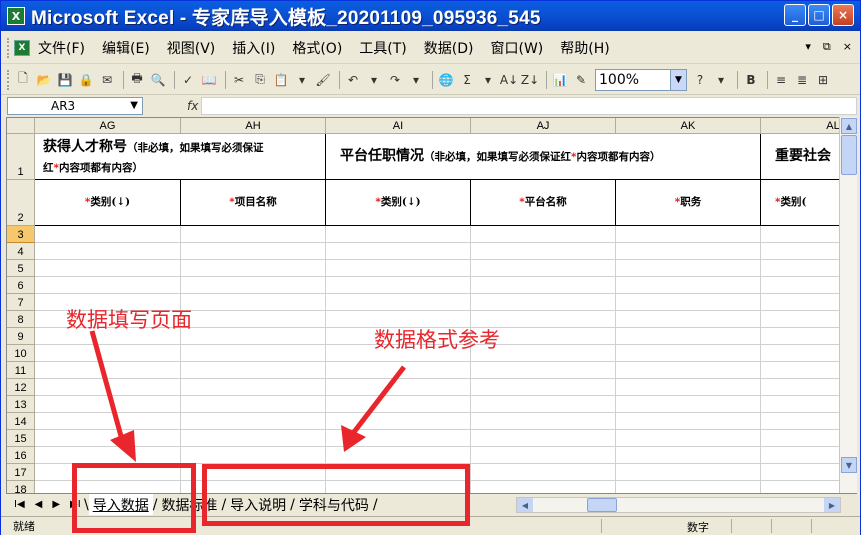 The width and height of the screenshot is (861, 535). I want to click on new-icon: 🗋, so click(23, 80).